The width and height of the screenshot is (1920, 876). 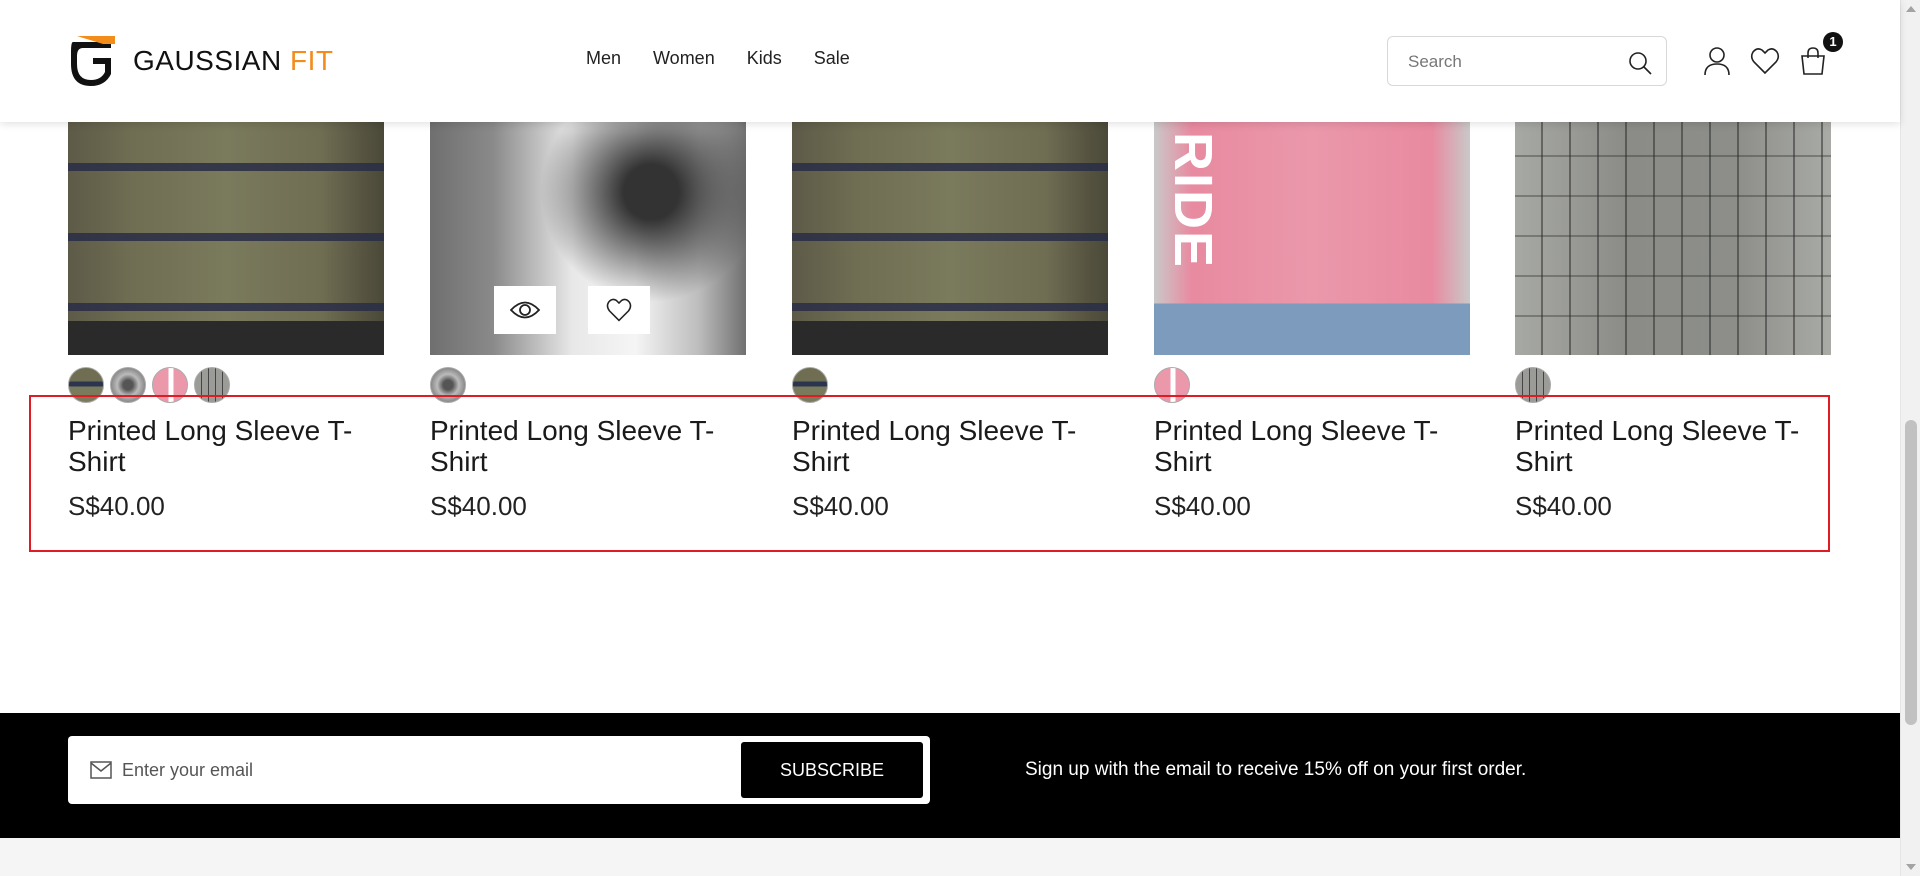 I want to click on wishlist-heart-icon, so click(x=1765, y=61).